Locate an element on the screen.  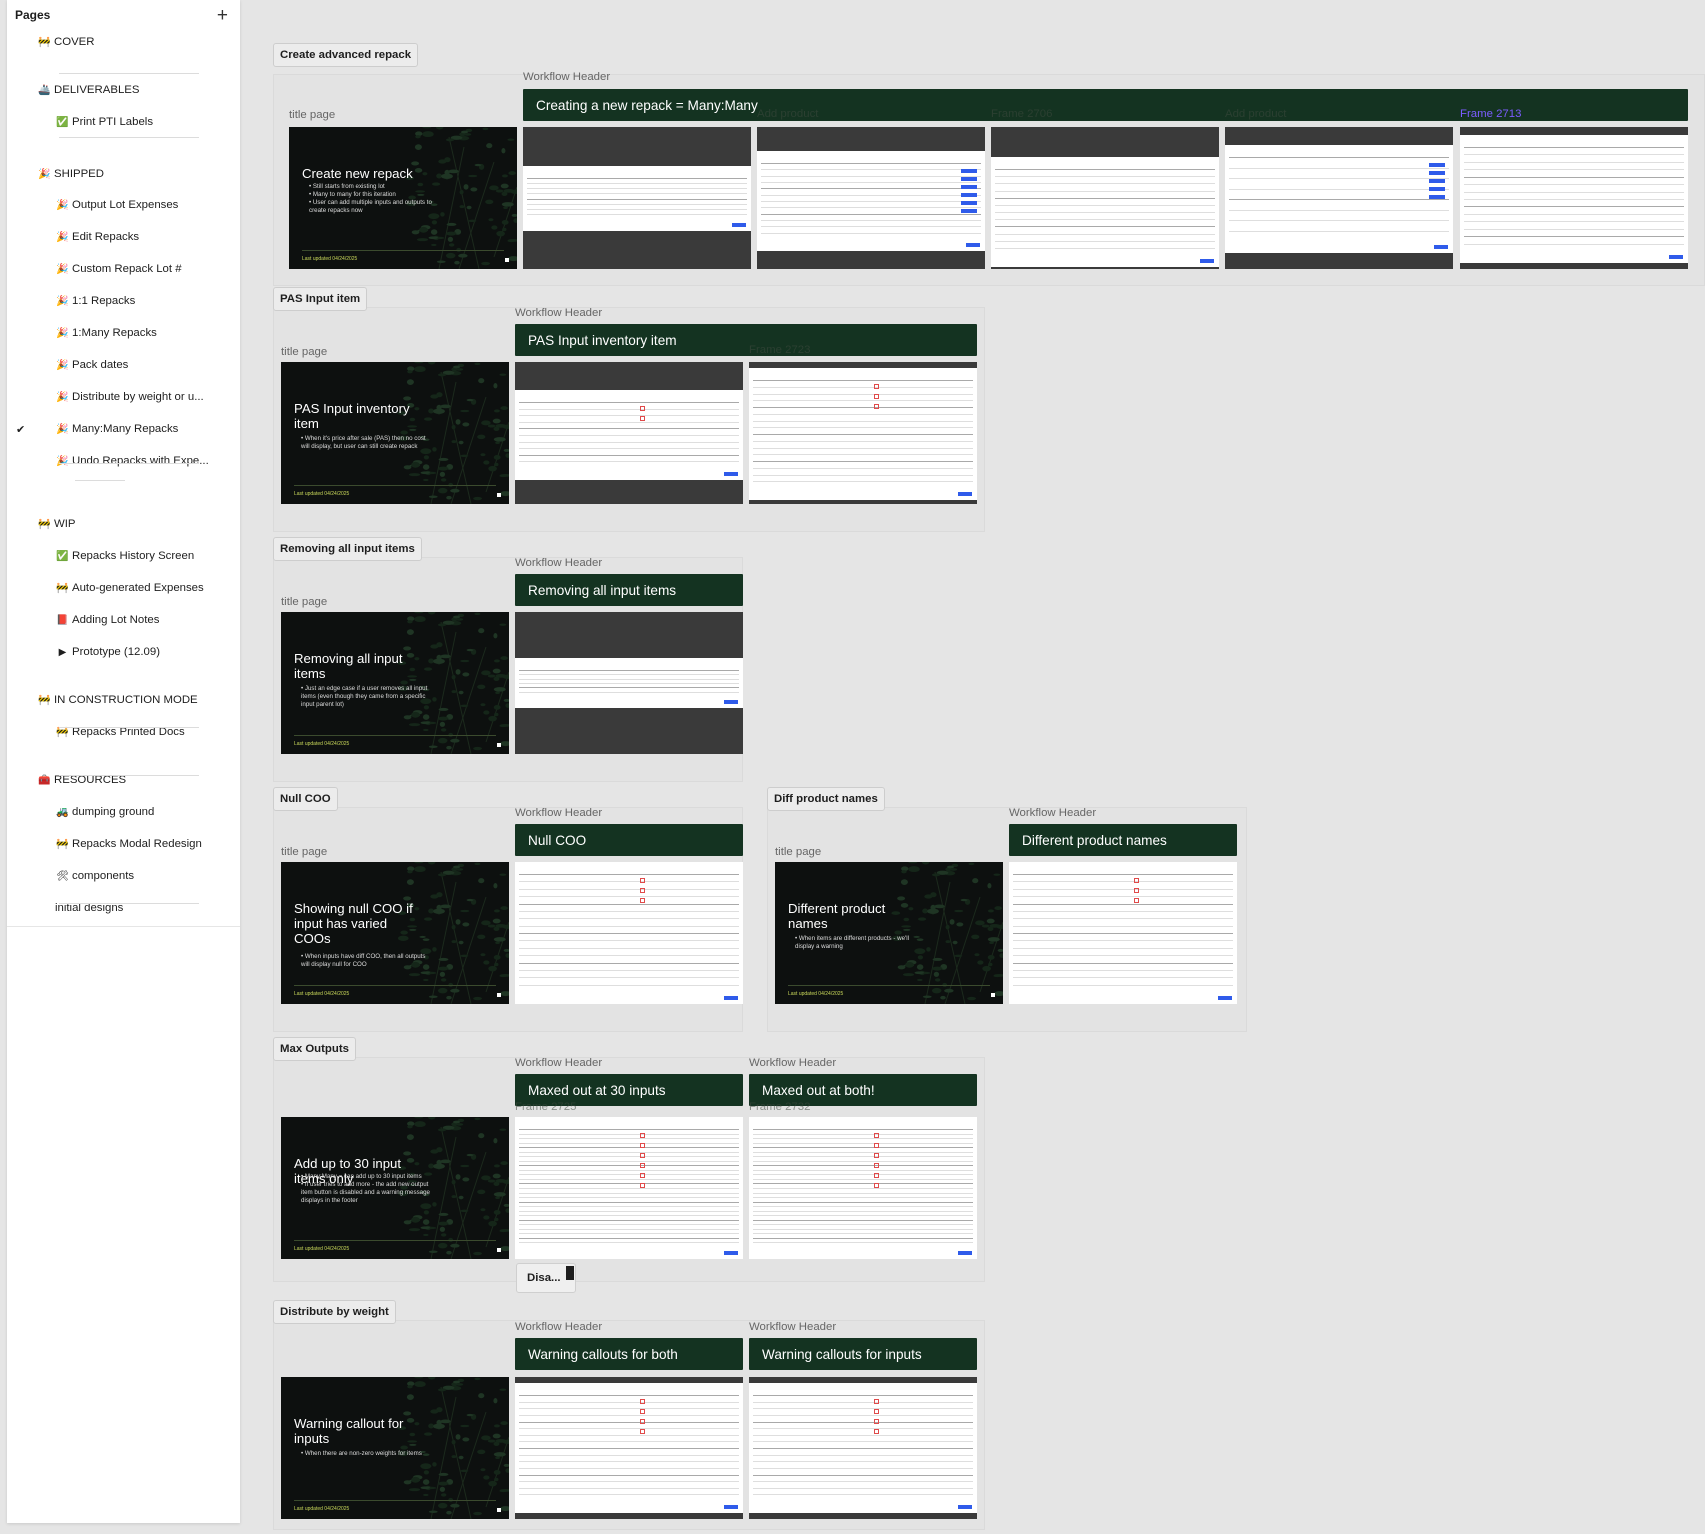
page-item: 🚜 dumping ground is located at coordinates (123, 812).